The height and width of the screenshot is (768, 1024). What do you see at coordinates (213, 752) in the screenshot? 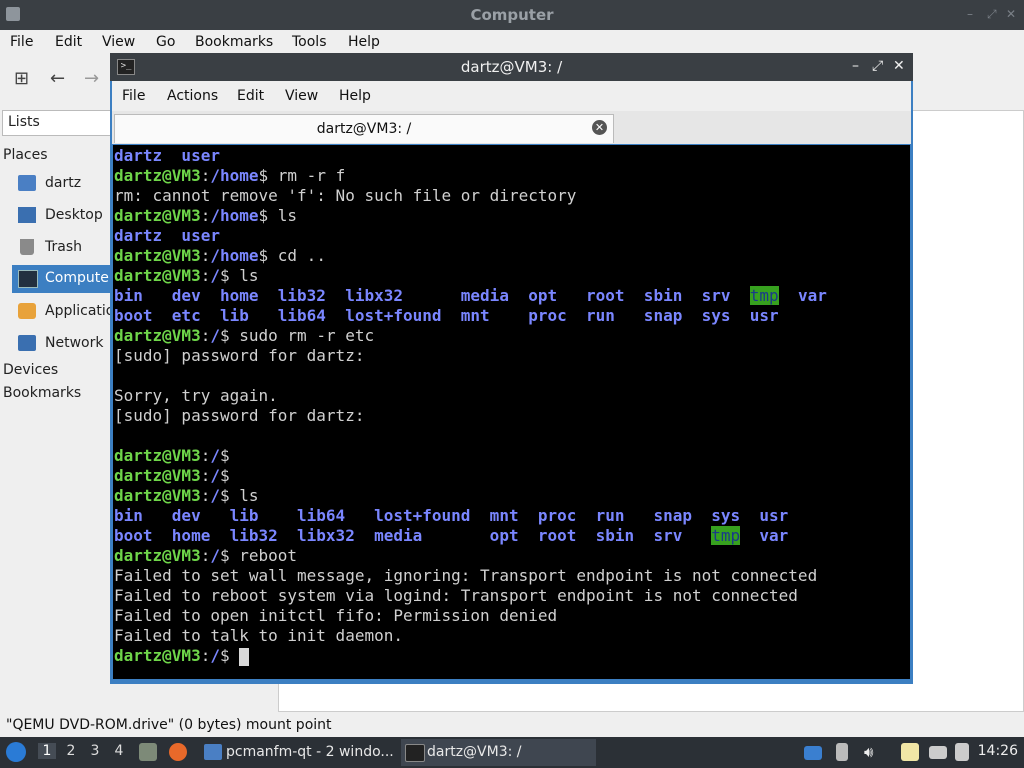
I see `folder-icon` at bounding box center [213, 752].